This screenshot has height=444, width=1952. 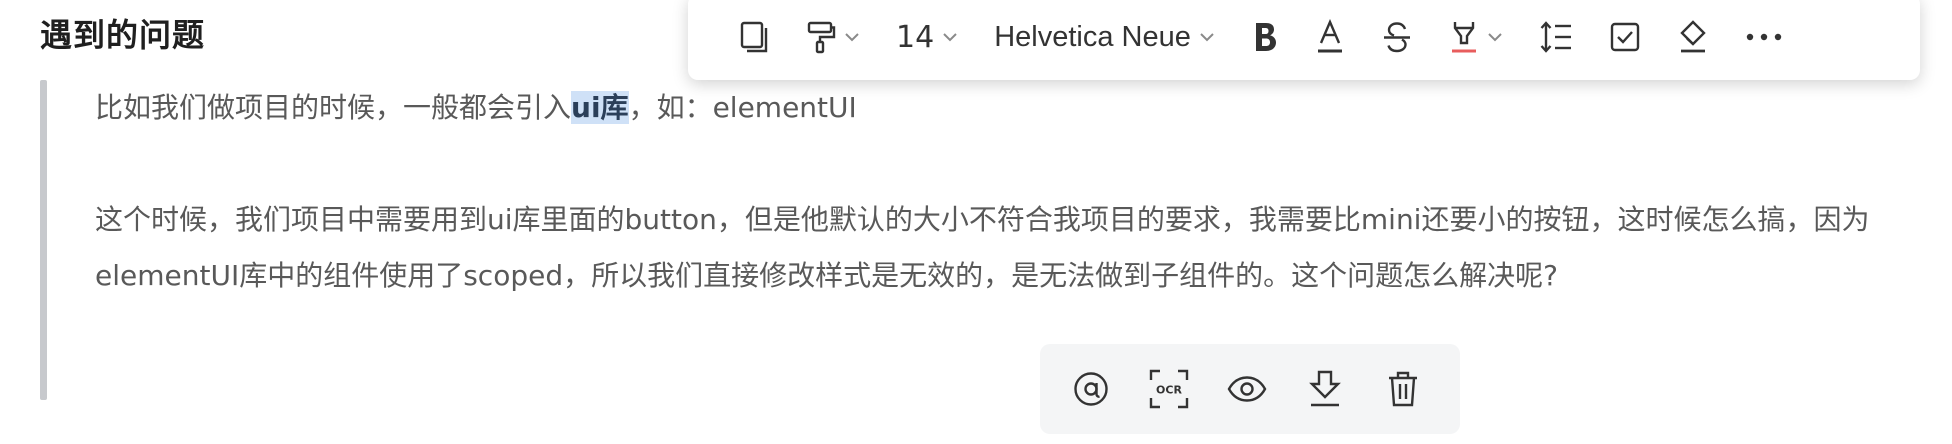 I want to click on blockquote-bar, so click(x=43, y=240).